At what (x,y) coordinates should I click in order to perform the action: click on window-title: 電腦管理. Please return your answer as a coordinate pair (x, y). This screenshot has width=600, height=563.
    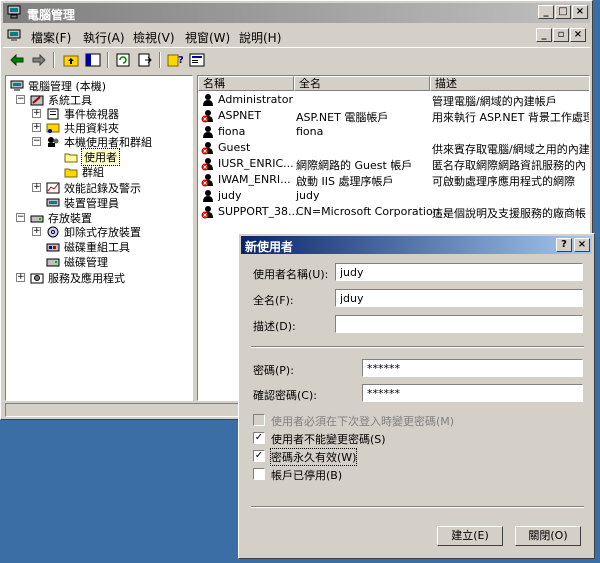
    Looking at the image, I should click on (51, 15).